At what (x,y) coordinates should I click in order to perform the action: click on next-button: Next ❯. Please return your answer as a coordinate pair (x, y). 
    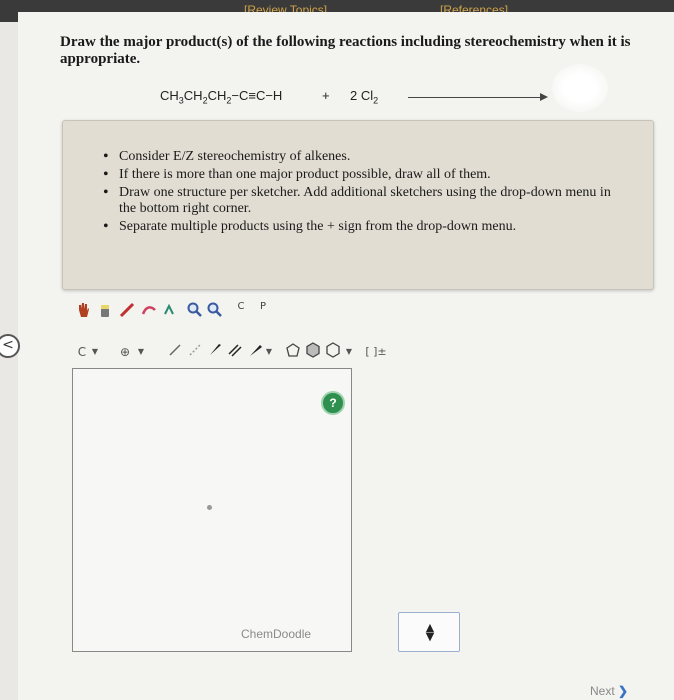
    Looking at the image, I should click on (609, 691).